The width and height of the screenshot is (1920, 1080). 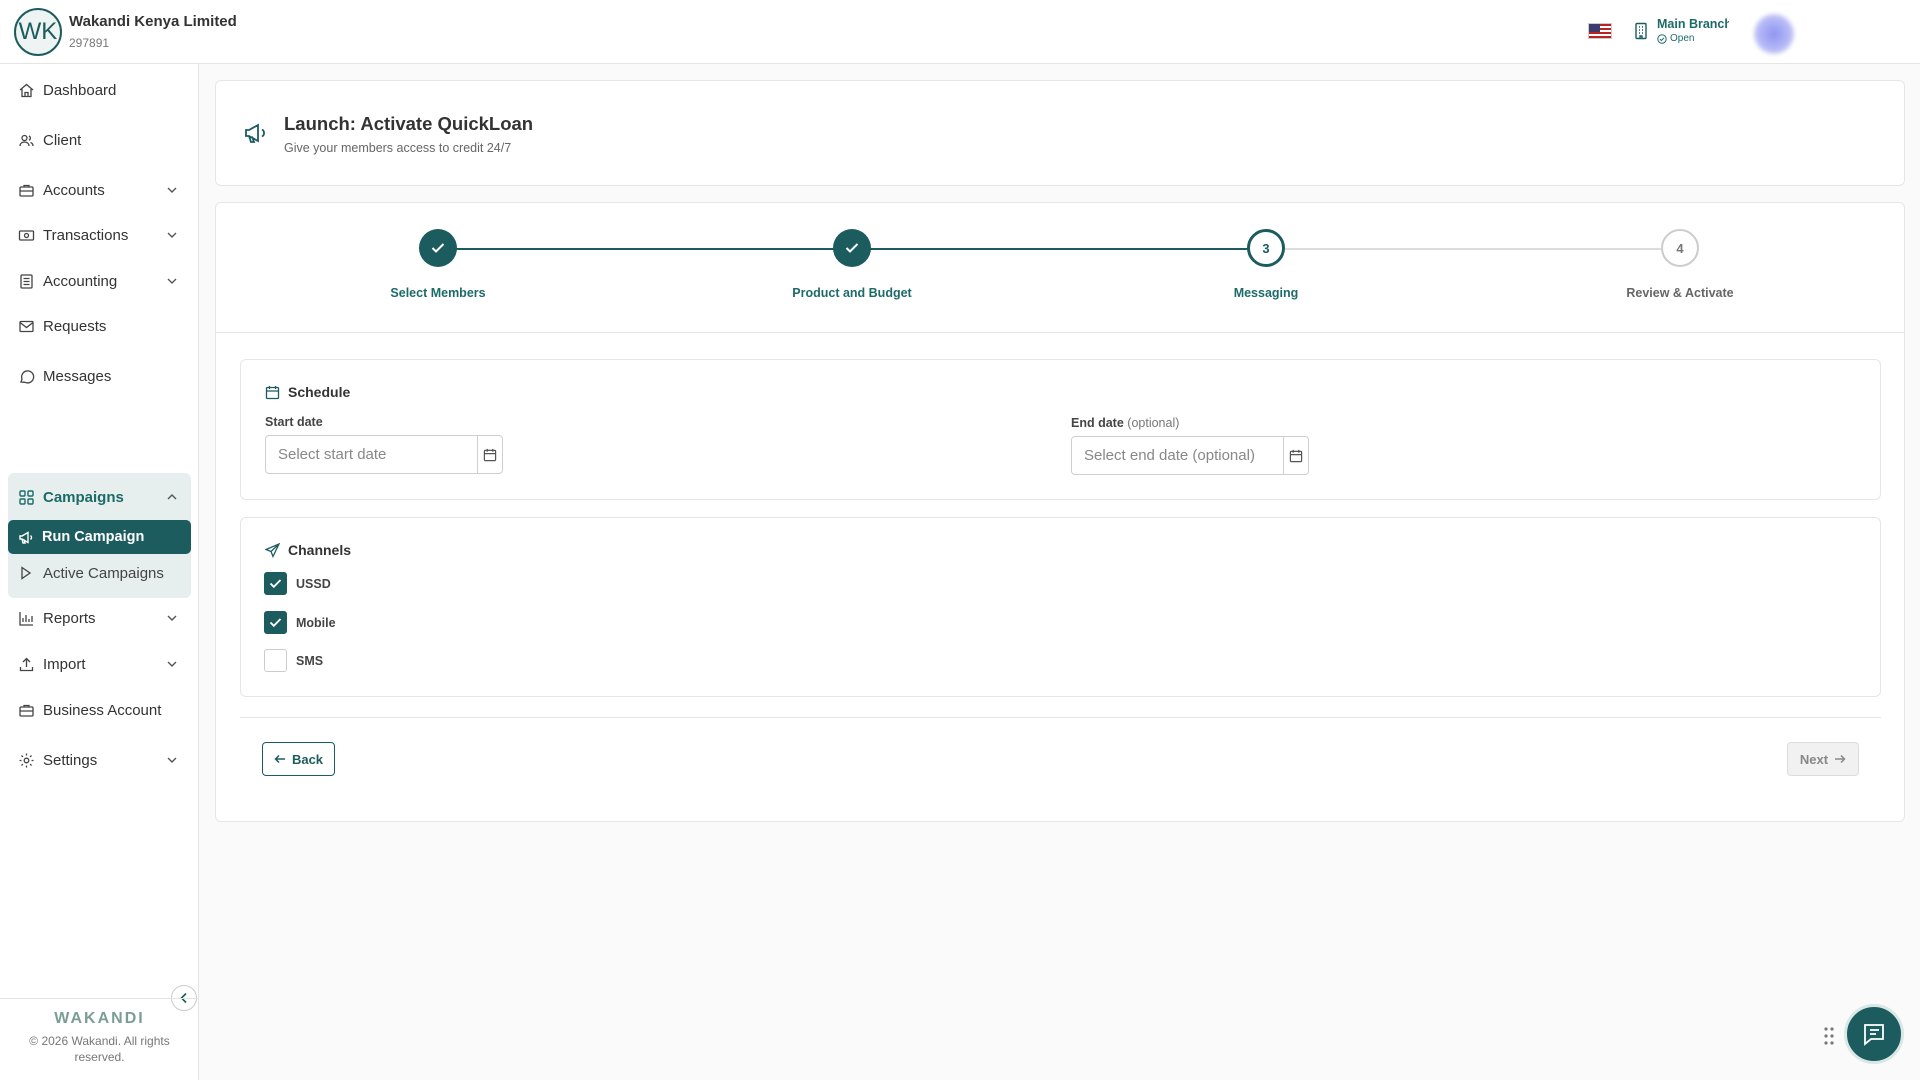 What do you see at coordinates (1829, 1038) in the screenshot?
I see `drag-handle-icon` at bounding box center [1829, 1038].